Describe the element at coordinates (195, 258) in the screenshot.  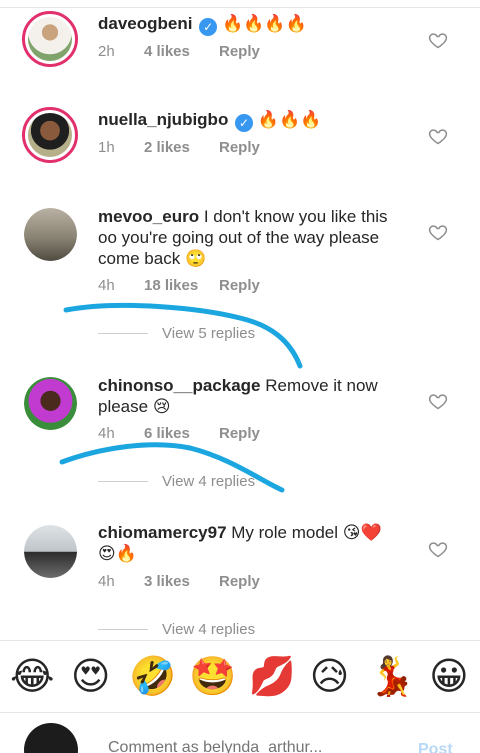
I see `comment-emoji: 🙄` at that location.